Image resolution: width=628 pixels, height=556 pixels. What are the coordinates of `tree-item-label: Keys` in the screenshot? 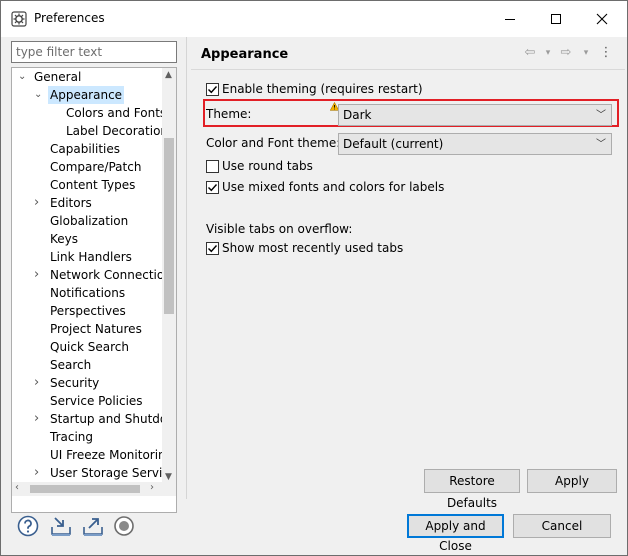 It's located at (64, 239).